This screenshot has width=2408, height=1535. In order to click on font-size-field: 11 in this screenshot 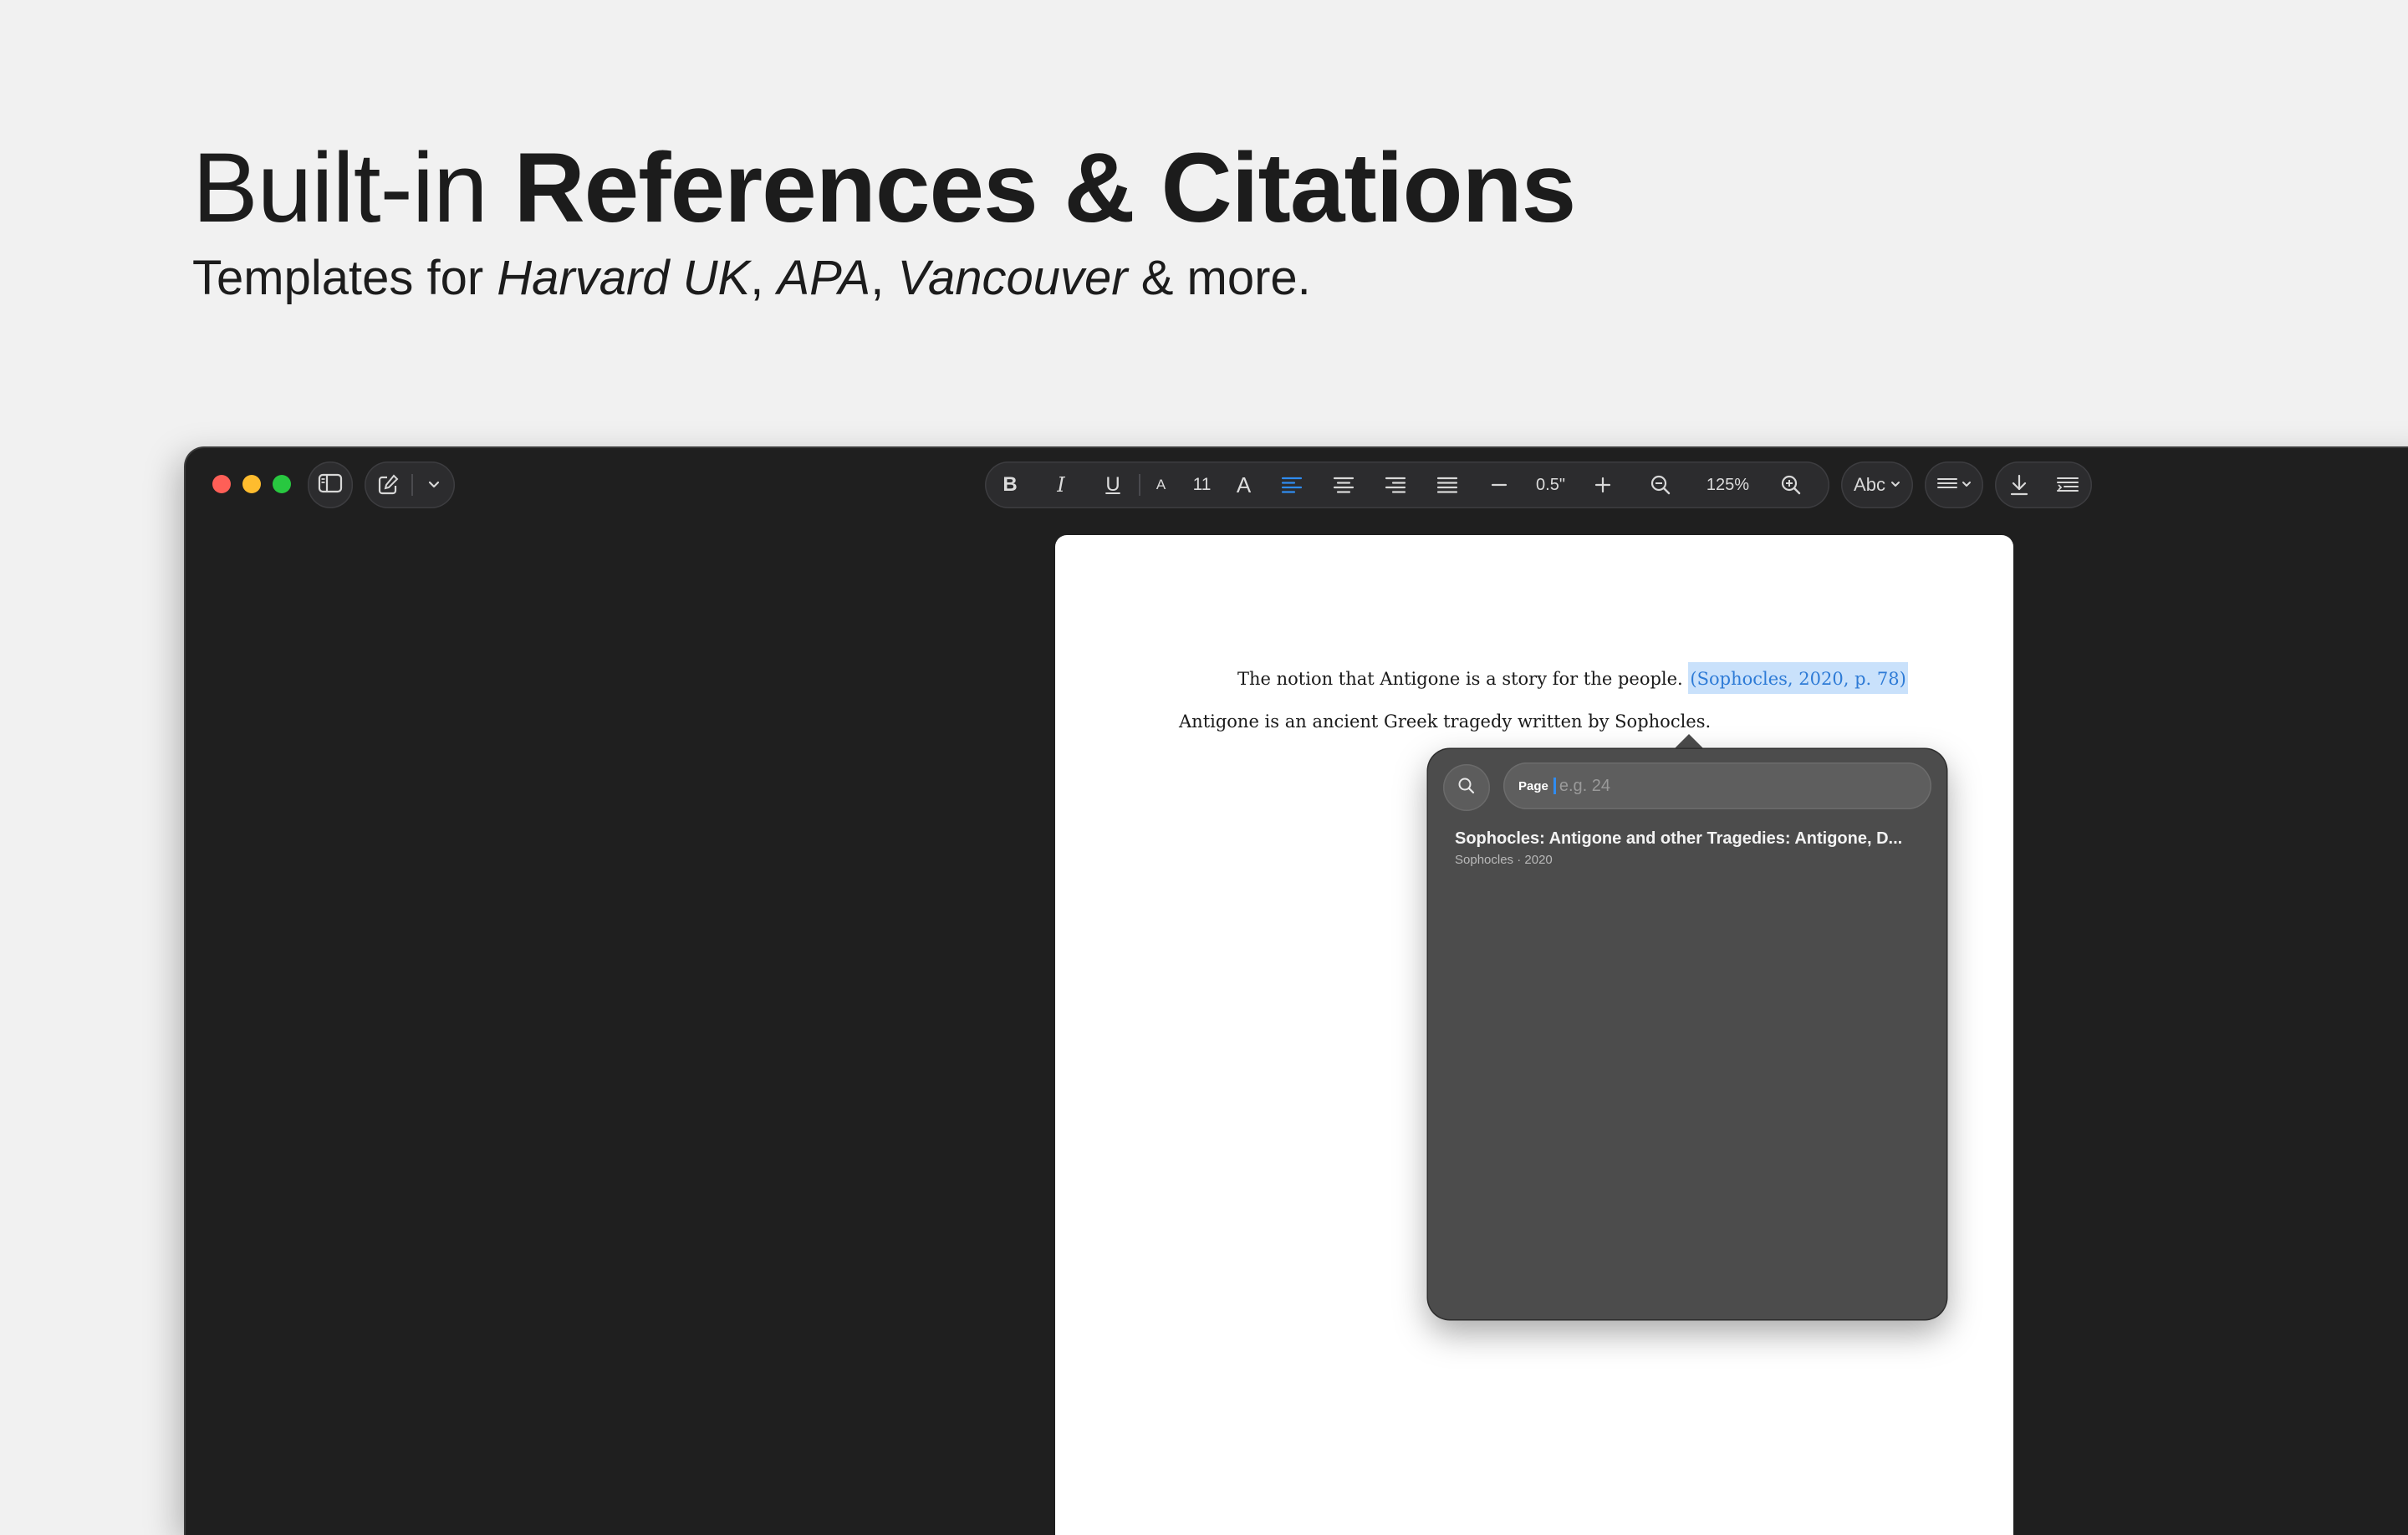, I will do `click(1202, 485)`.